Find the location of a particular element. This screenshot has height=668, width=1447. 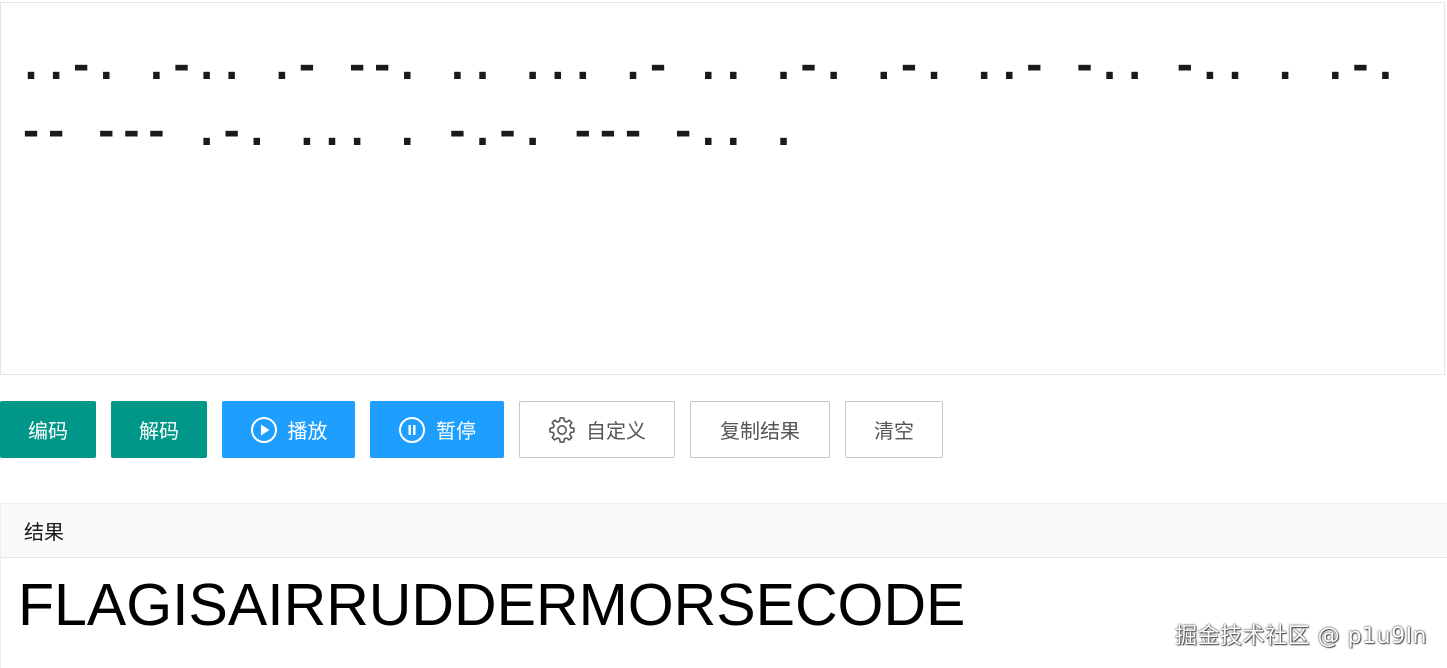

toolbar: 编码 解码 播放 暂停 自定义 复制结果 清空 is located at coordinates (471, 429).